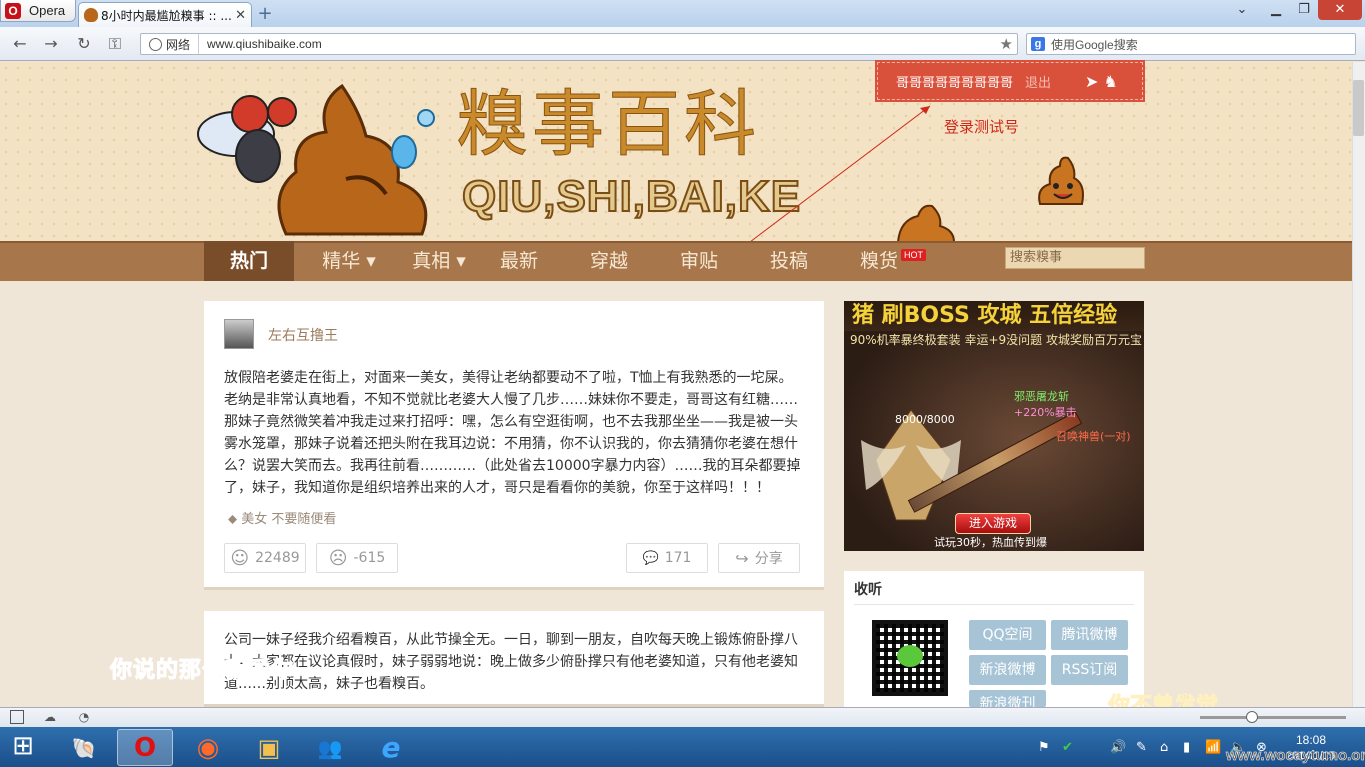  Describe the element at coordinates (269, 747) in the screenshot. I see `taskbar-app-explorer: ▣` at that location.